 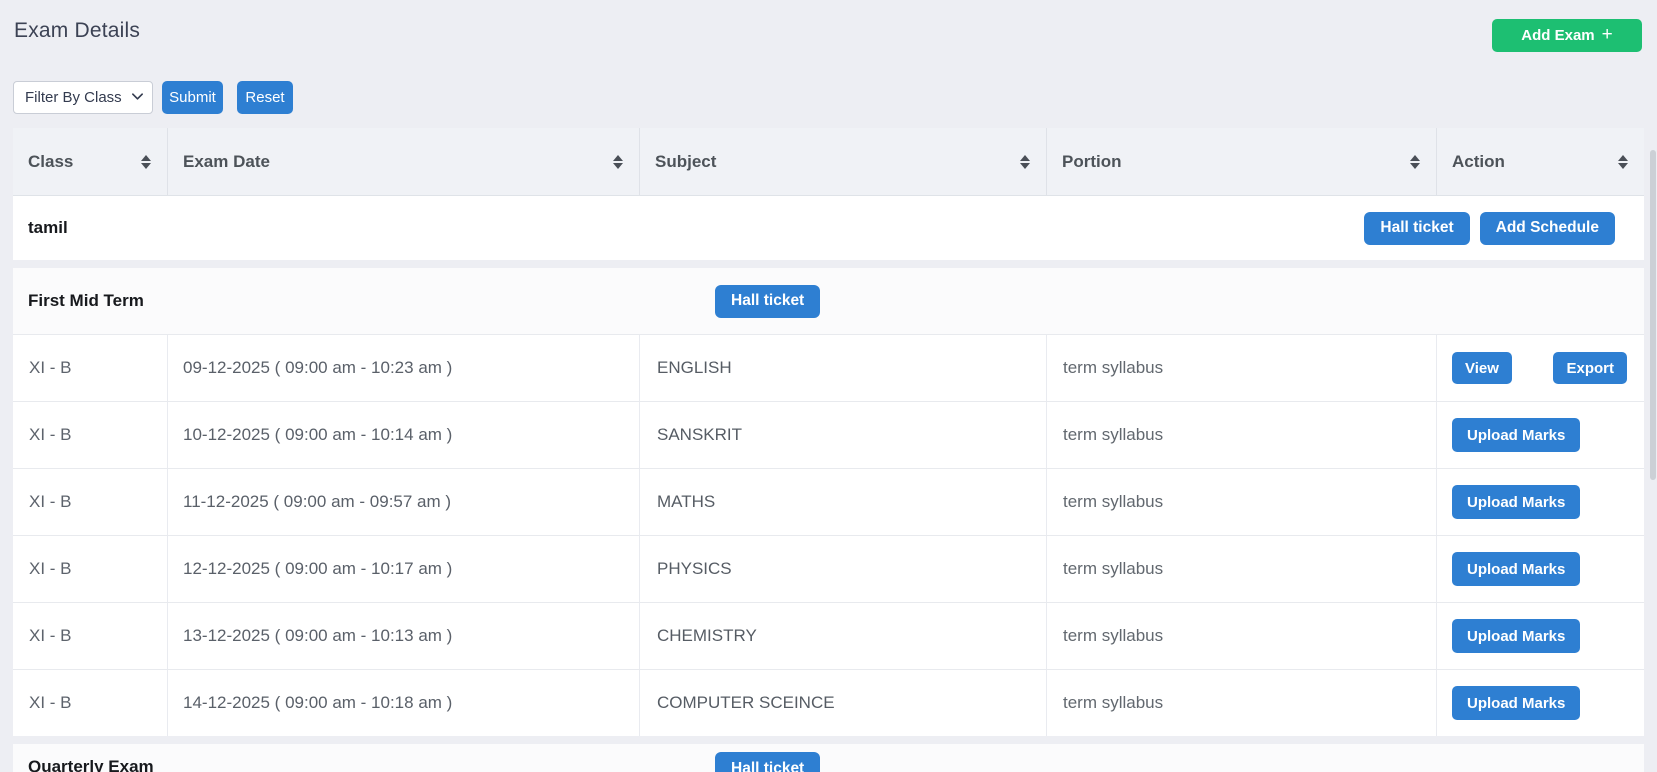 What do you see at coordinates (226, 161) in the screenshot?
I see `column-label: Exam Date` at bounding box center [226, 161].